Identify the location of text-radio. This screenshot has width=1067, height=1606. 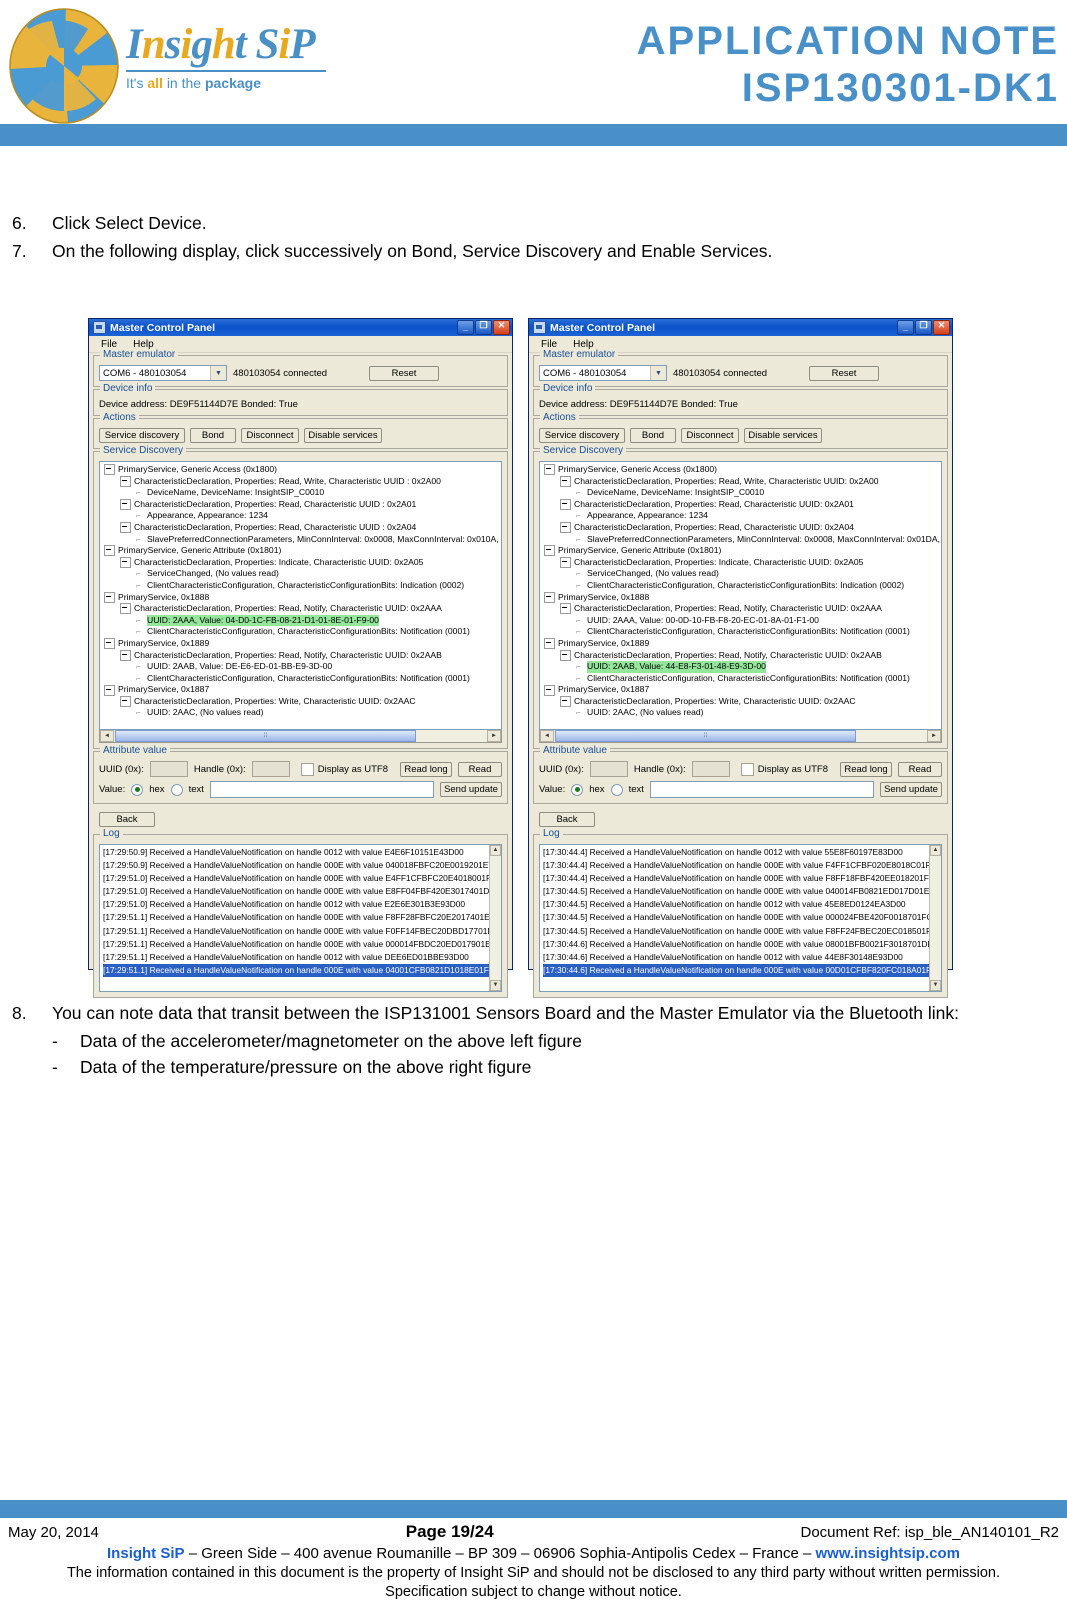
(616, 789).